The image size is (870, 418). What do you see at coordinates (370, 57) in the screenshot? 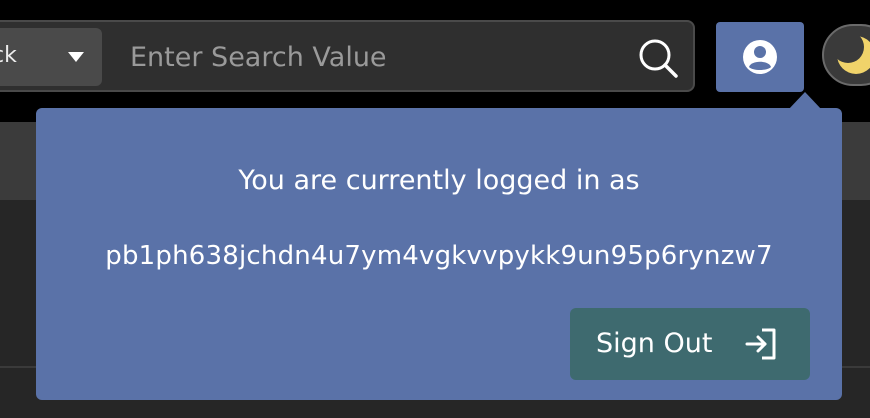
I see `search-input` at bounding box center [370, 57].